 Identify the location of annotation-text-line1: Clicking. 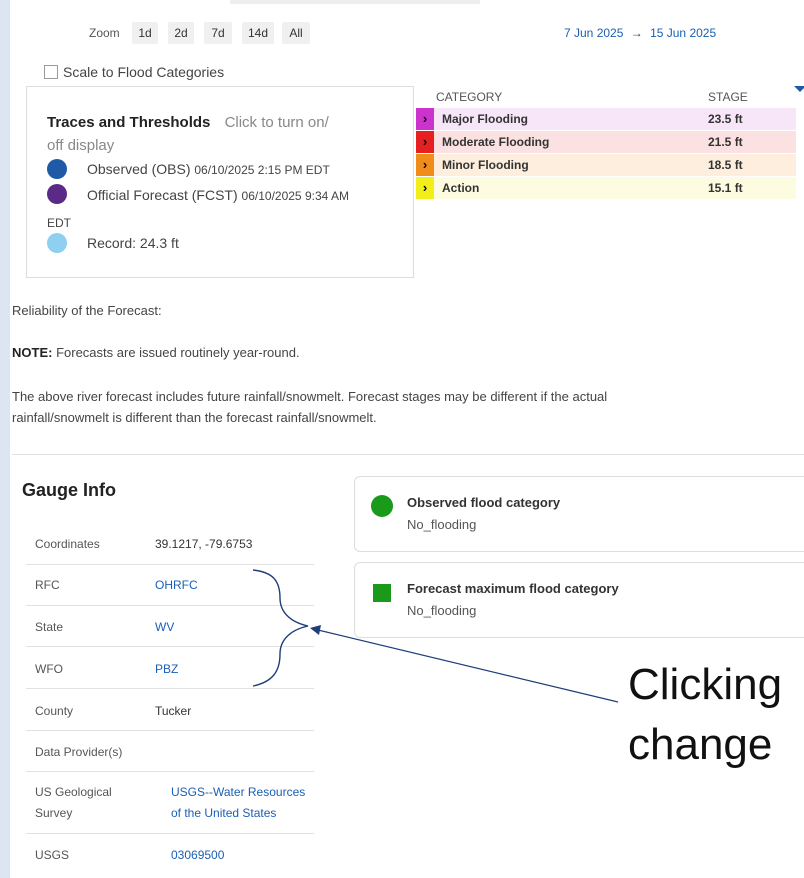
(705, 684).